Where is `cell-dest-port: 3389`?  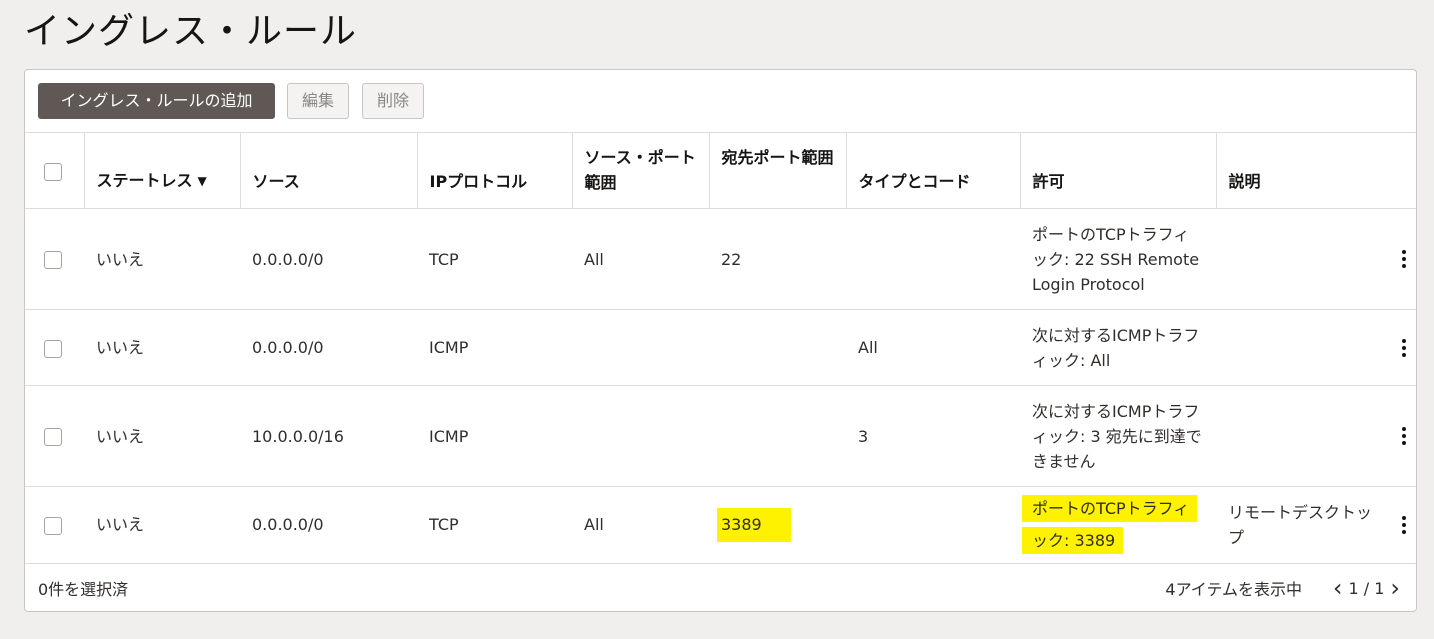
cell-dest-port: 3389 is located at coordinates (777, 524).